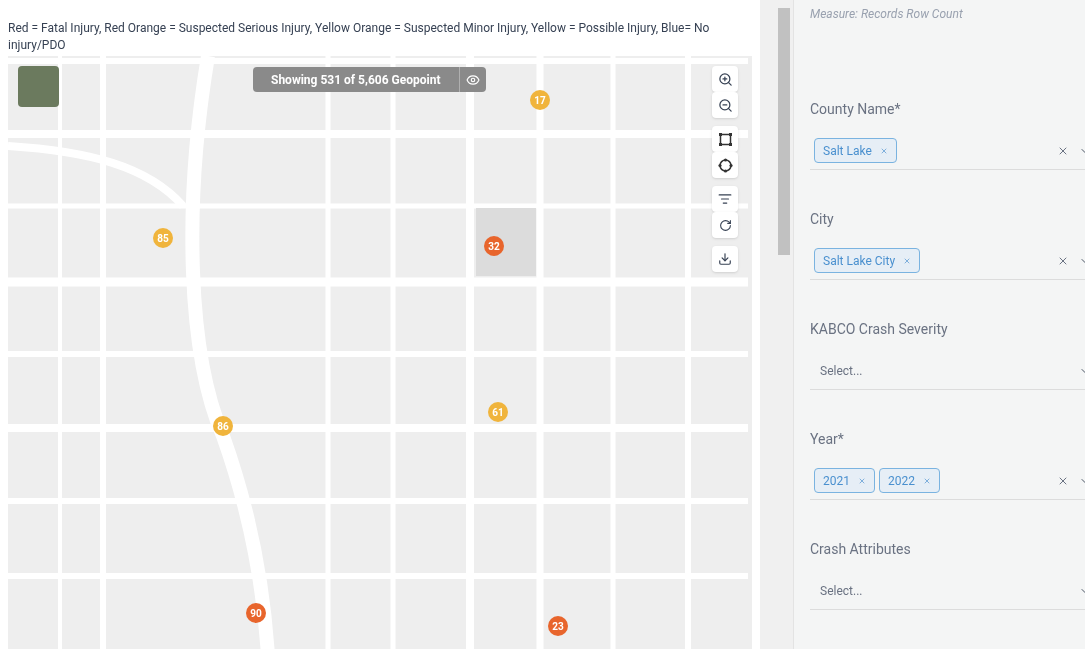 The height and width of the screenshot is (649, 1085). What do you see at coordinates (356, 80) in the screenshot?
I see `count-text: Showing 531 of 5,606 Geopoint` at bounding box center [356, 80].